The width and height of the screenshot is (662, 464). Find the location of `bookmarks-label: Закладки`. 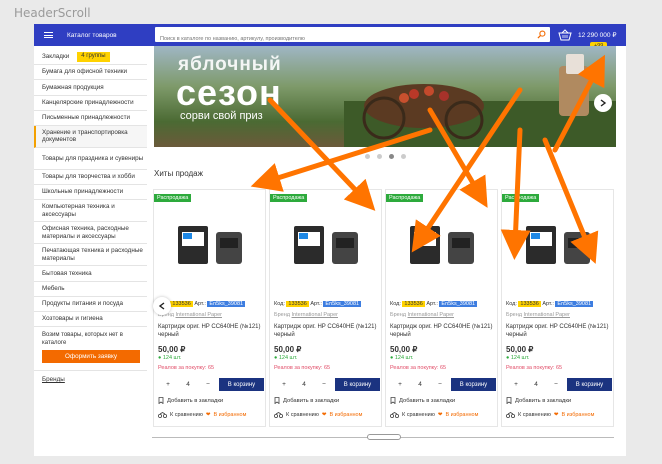

bookmarks-label: Закладки is located at coordinates (56, 57).